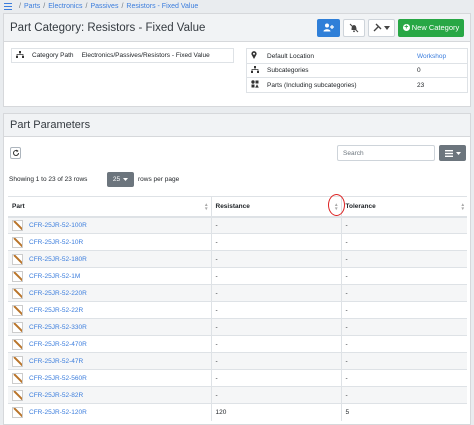 This screenshot has height=425, width=474. I want to click on category-path-label: Category Path, so click(53, 55).